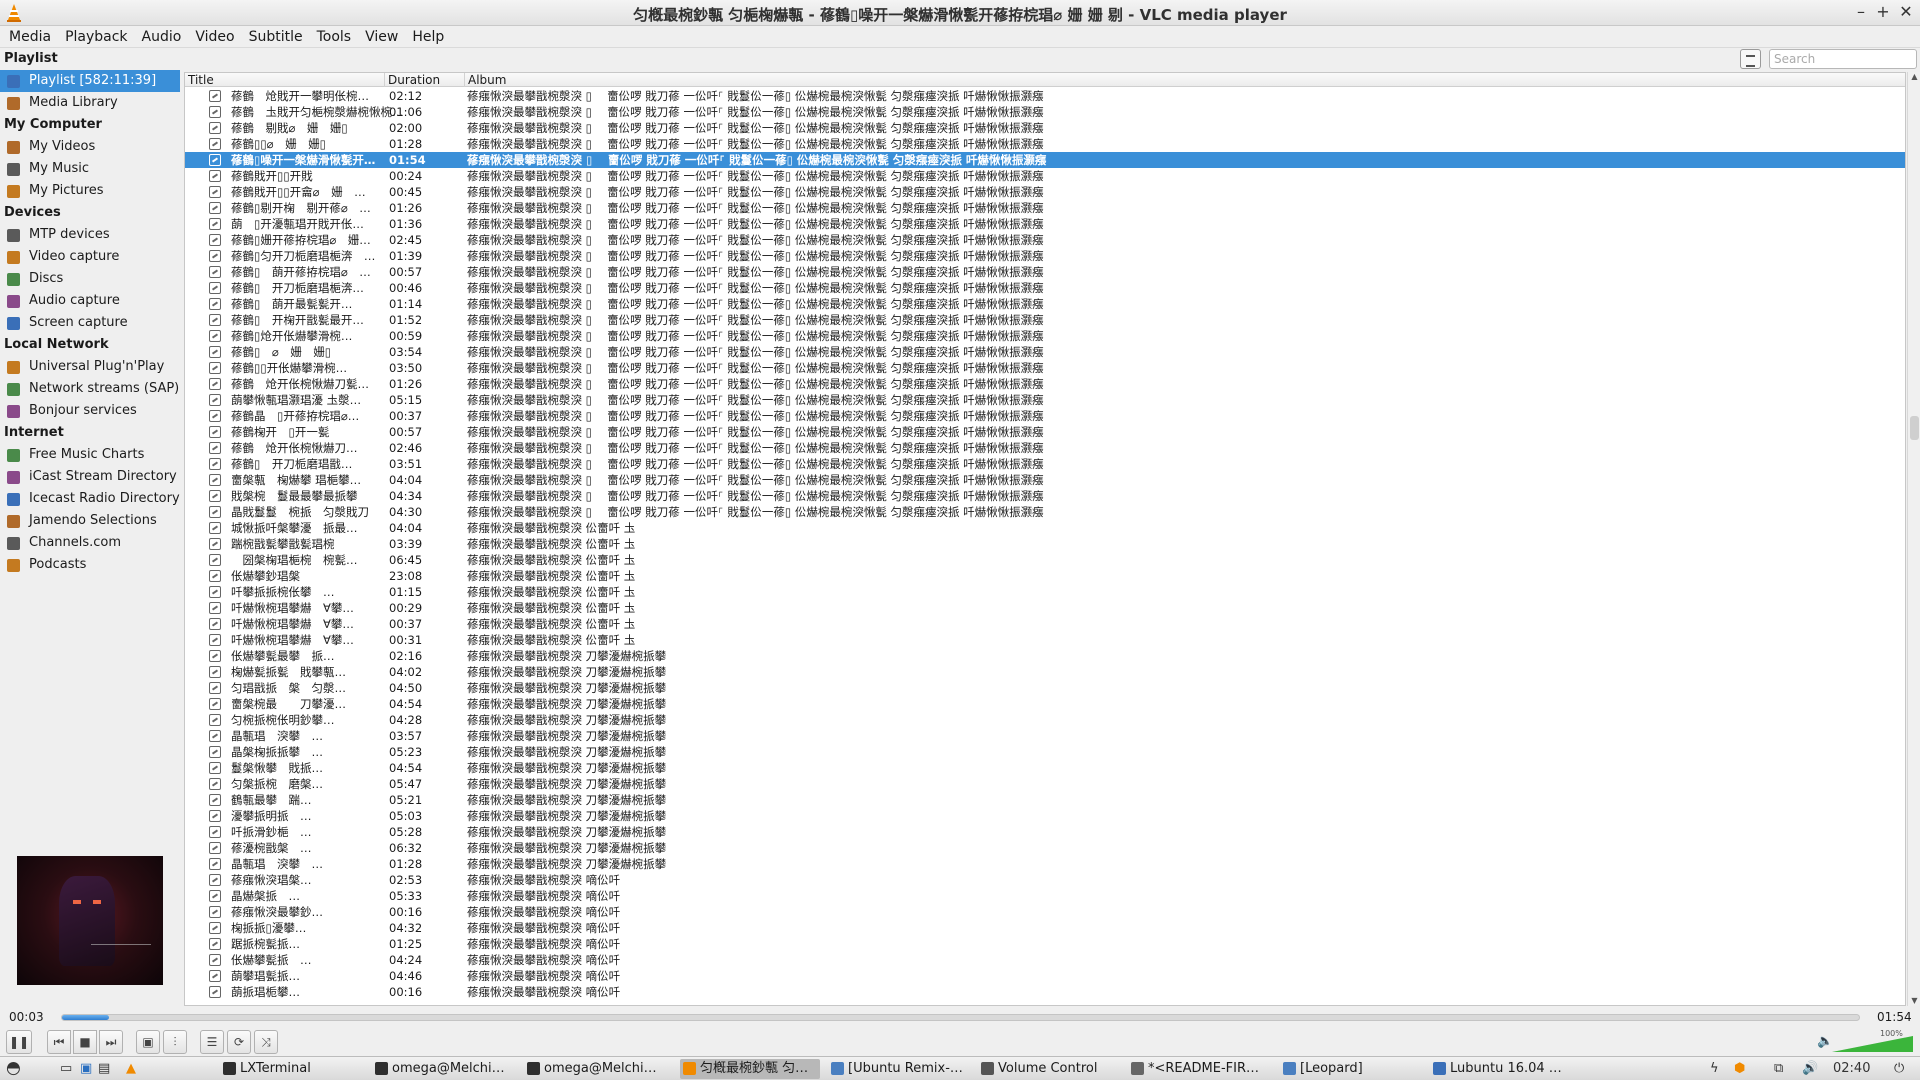  What do you see at coordinates (1825, 1041) in the screenshot?
I see `speaker-icon: 🔈` at bounding box center [1825, 1041].